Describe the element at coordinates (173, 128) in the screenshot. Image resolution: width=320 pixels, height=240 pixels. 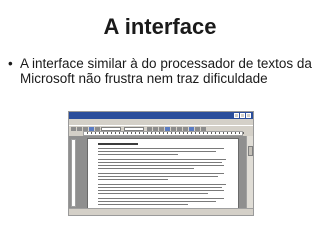
I see `align-center-icon` at that location.